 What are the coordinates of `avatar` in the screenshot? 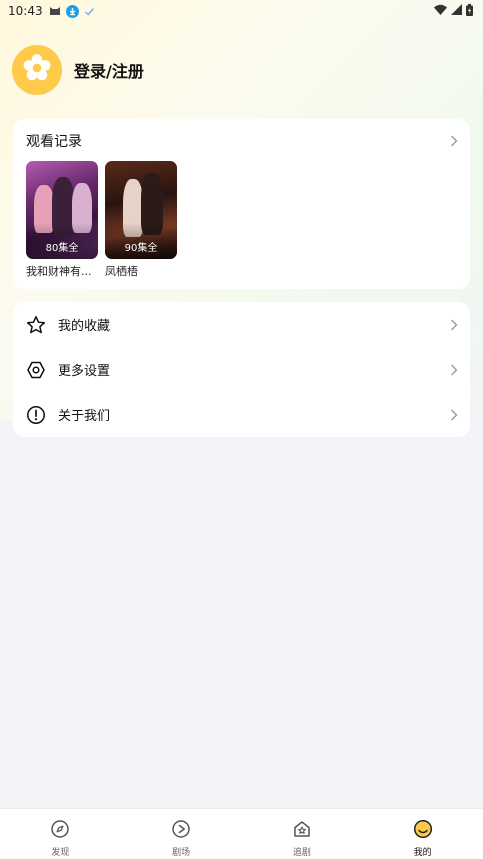 It's located at (37, 70).